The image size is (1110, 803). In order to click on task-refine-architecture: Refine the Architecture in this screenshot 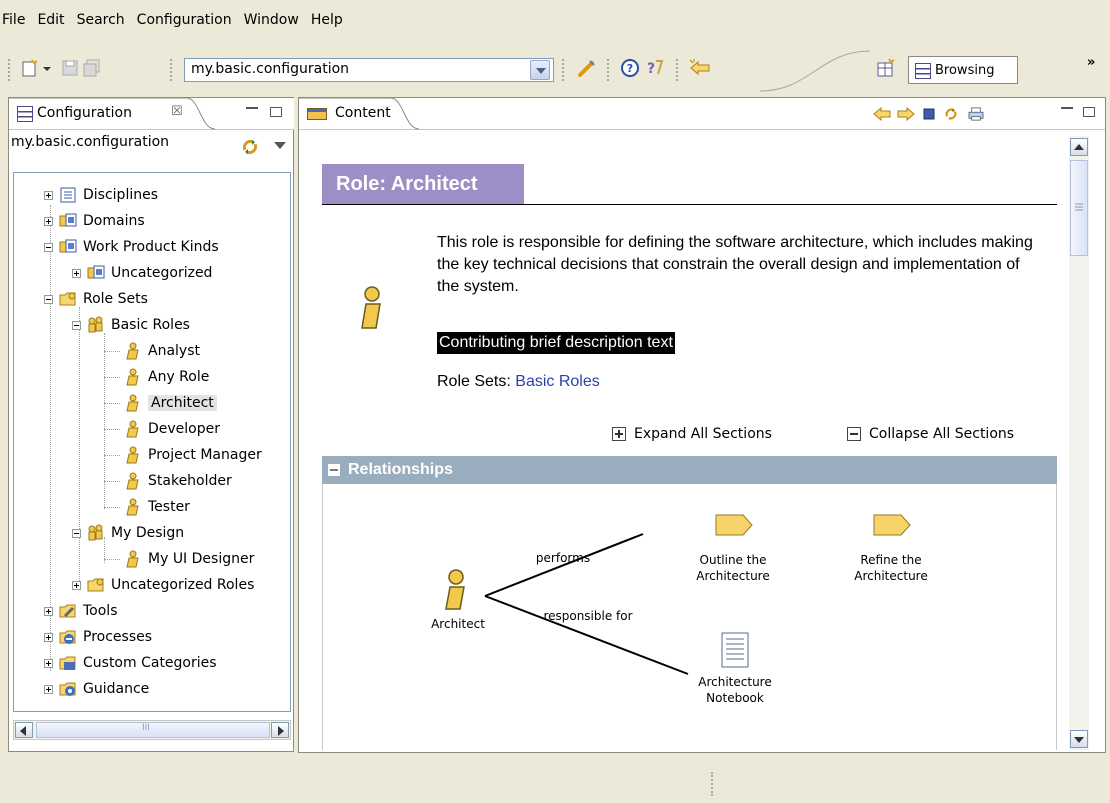, I will do `click(891, 568)`.